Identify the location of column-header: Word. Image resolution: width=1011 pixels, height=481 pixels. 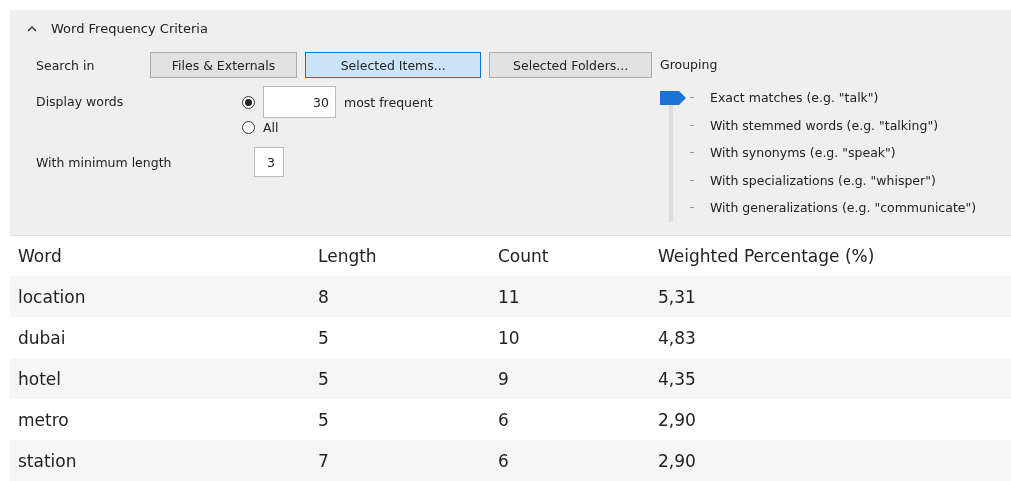
(160, 256).